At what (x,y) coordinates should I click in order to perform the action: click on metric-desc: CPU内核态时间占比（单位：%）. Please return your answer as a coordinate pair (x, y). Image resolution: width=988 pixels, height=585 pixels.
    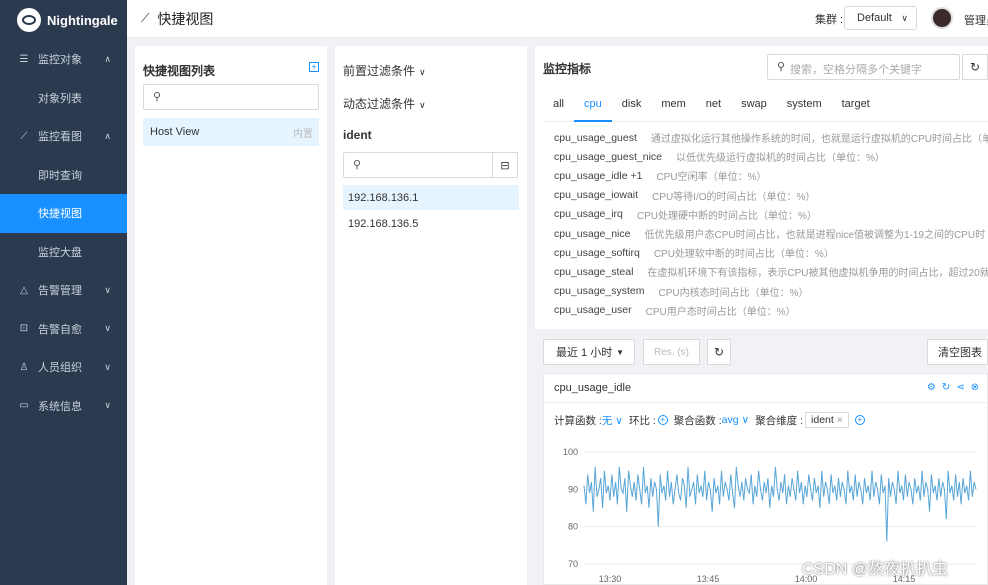
    Looking at the image, I should click on (733, 293).